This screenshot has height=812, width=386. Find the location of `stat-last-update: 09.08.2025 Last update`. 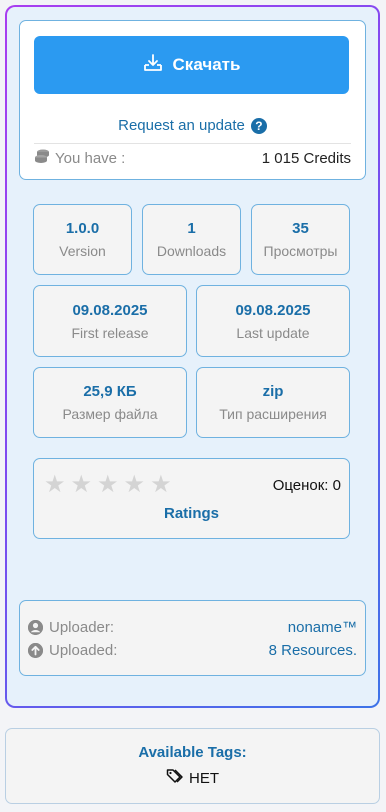

stat-last-update: 09.08.2025 Last update is located at coordinates (273, 321).